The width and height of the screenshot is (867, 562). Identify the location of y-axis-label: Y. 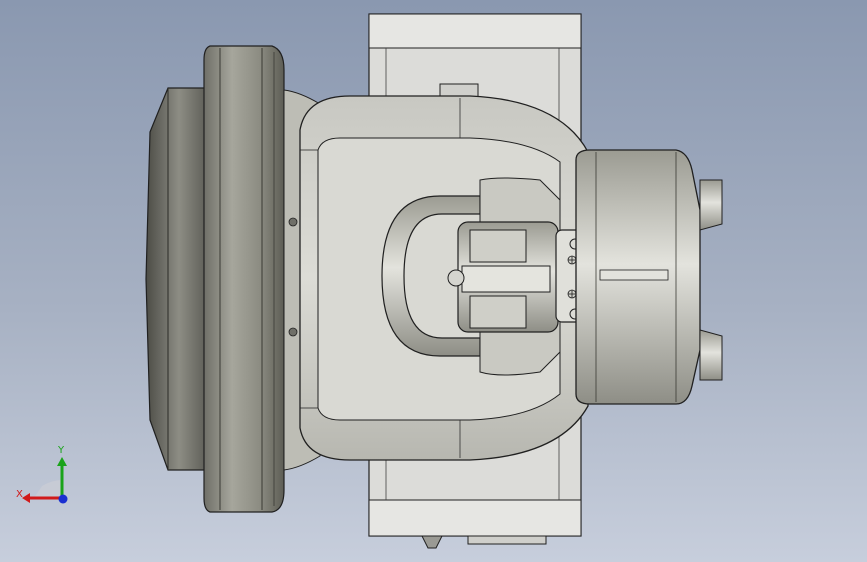
(61, 450).